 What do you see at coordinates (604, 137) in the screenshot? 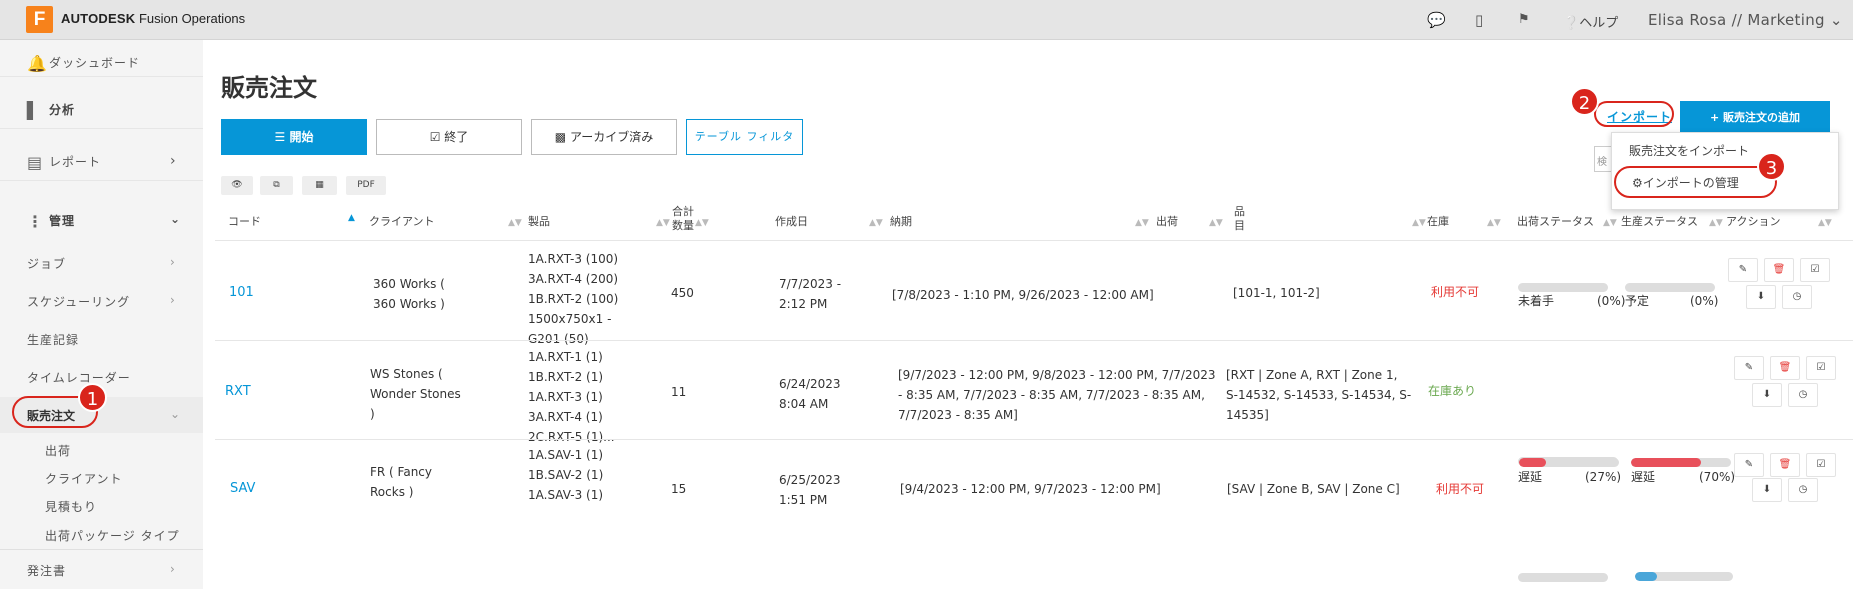
I see `tab-archived: ▩ アーカイブ済み` at bounding box center [604, 137].